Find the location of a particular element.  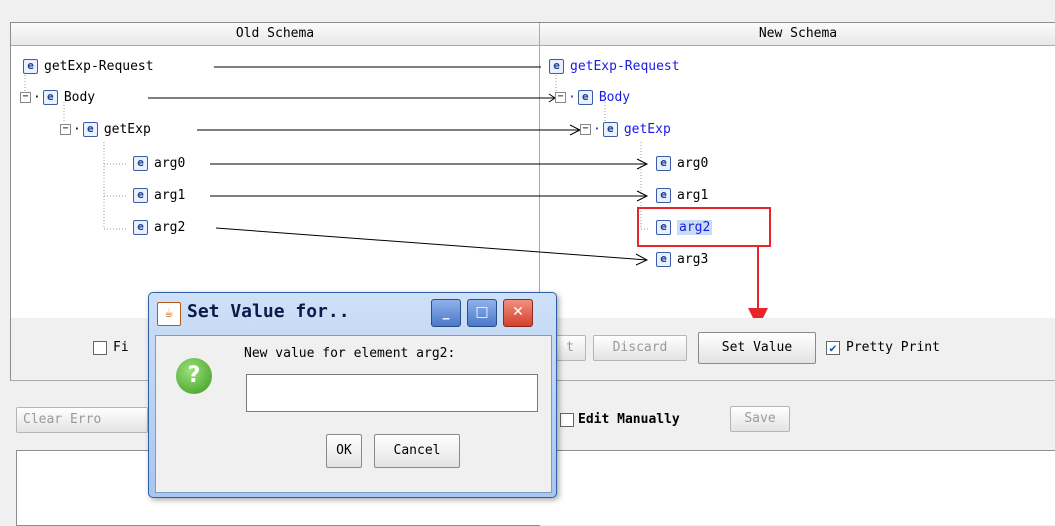

dialog-title: Set Value for.. is located at coordinates (268, 311).